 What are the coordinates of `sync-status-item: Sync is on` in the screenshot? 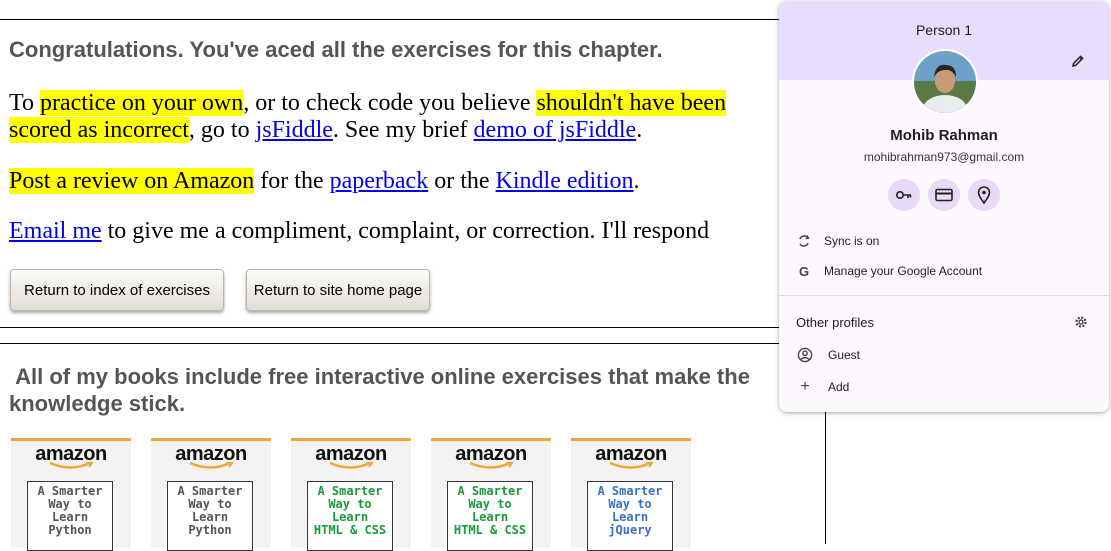 It's located at (944, 241).